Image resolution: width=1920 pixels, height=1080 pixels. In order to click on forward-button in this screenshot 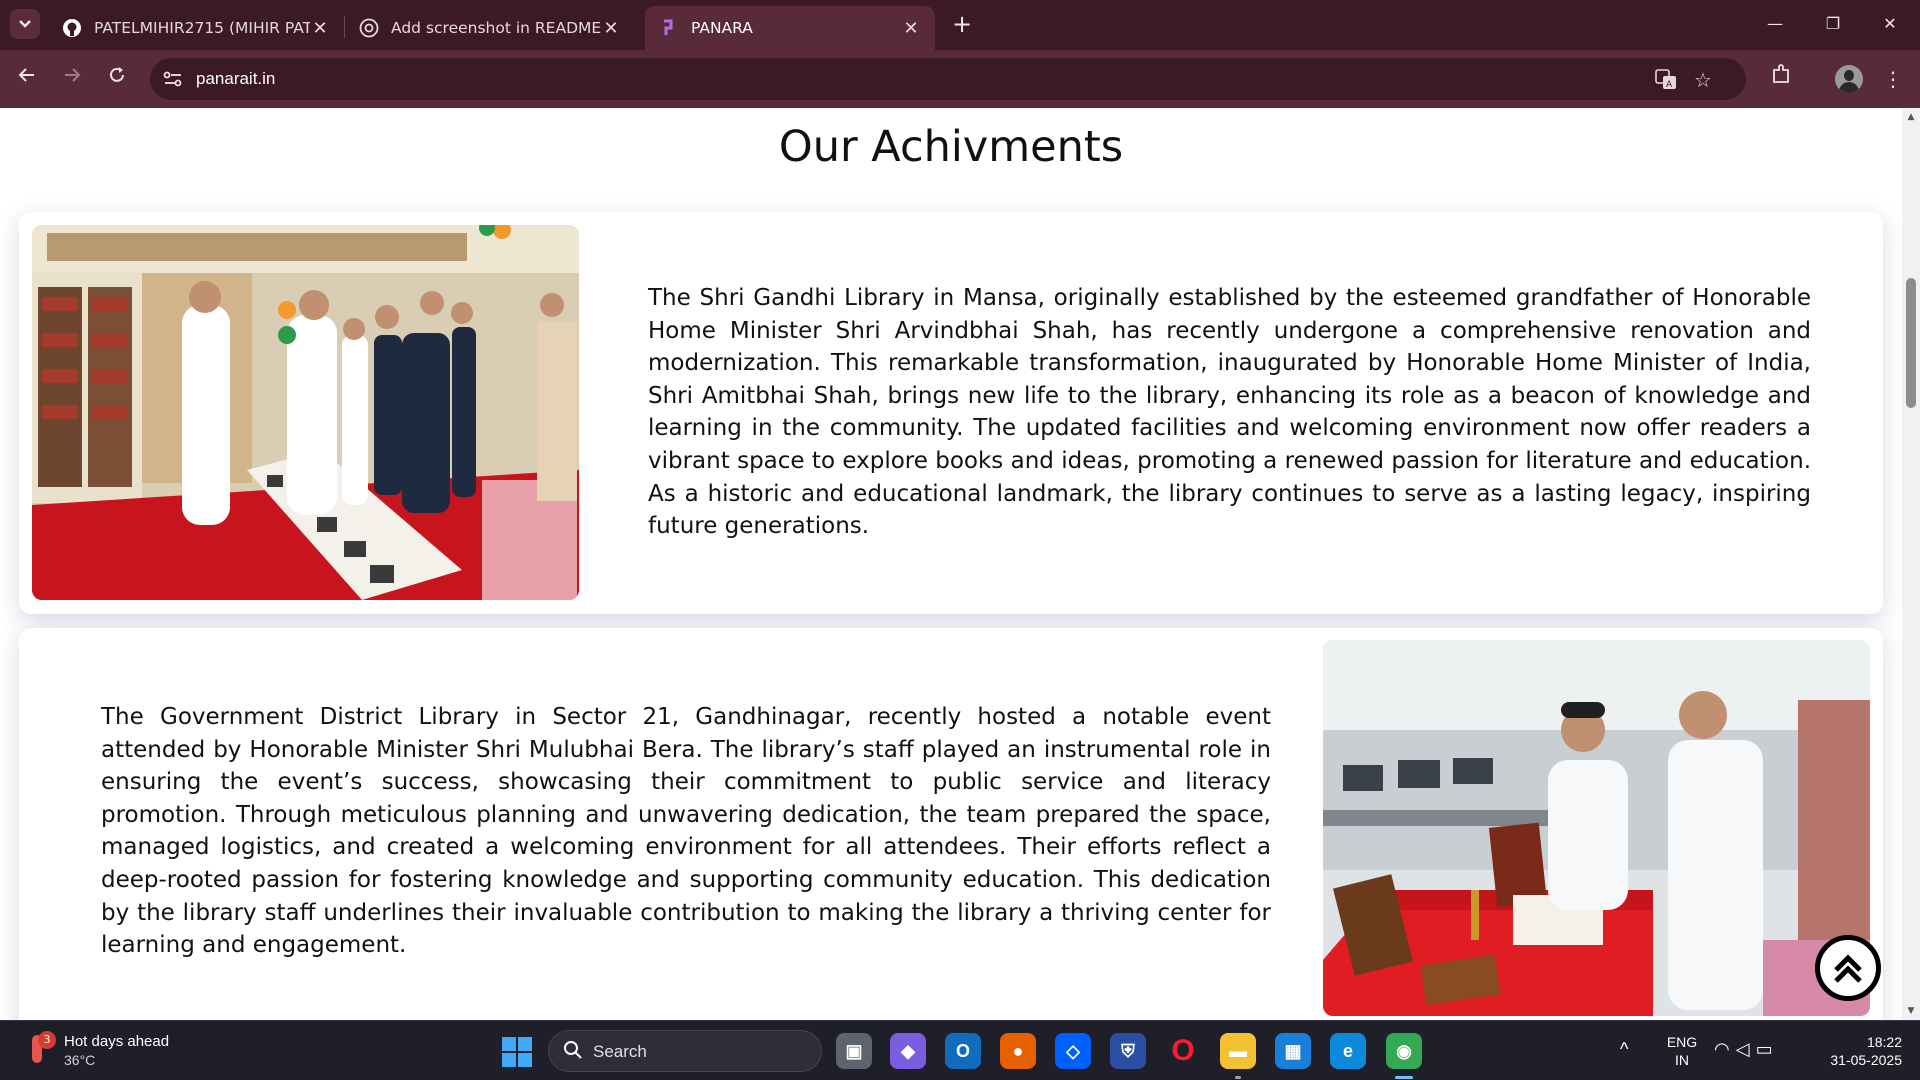, I will do `click(72, 79)`.